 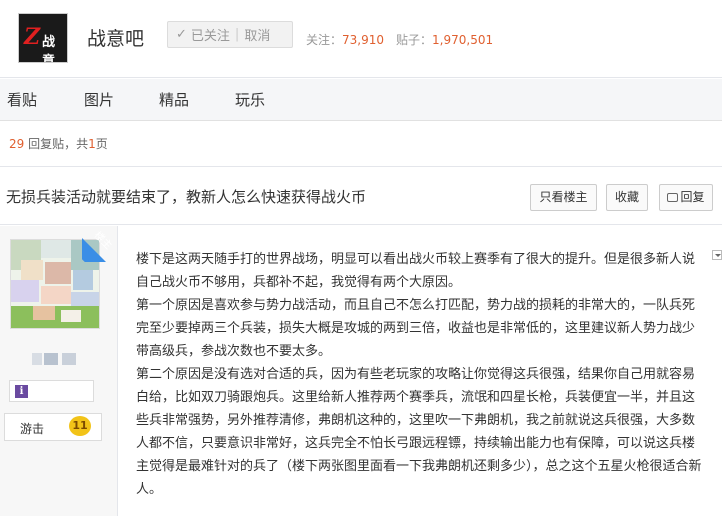 What do you see at coordinates (49, 49) in the screenshot?
I see `forum-logo-text: 战意` at bounding box center [49, 49].